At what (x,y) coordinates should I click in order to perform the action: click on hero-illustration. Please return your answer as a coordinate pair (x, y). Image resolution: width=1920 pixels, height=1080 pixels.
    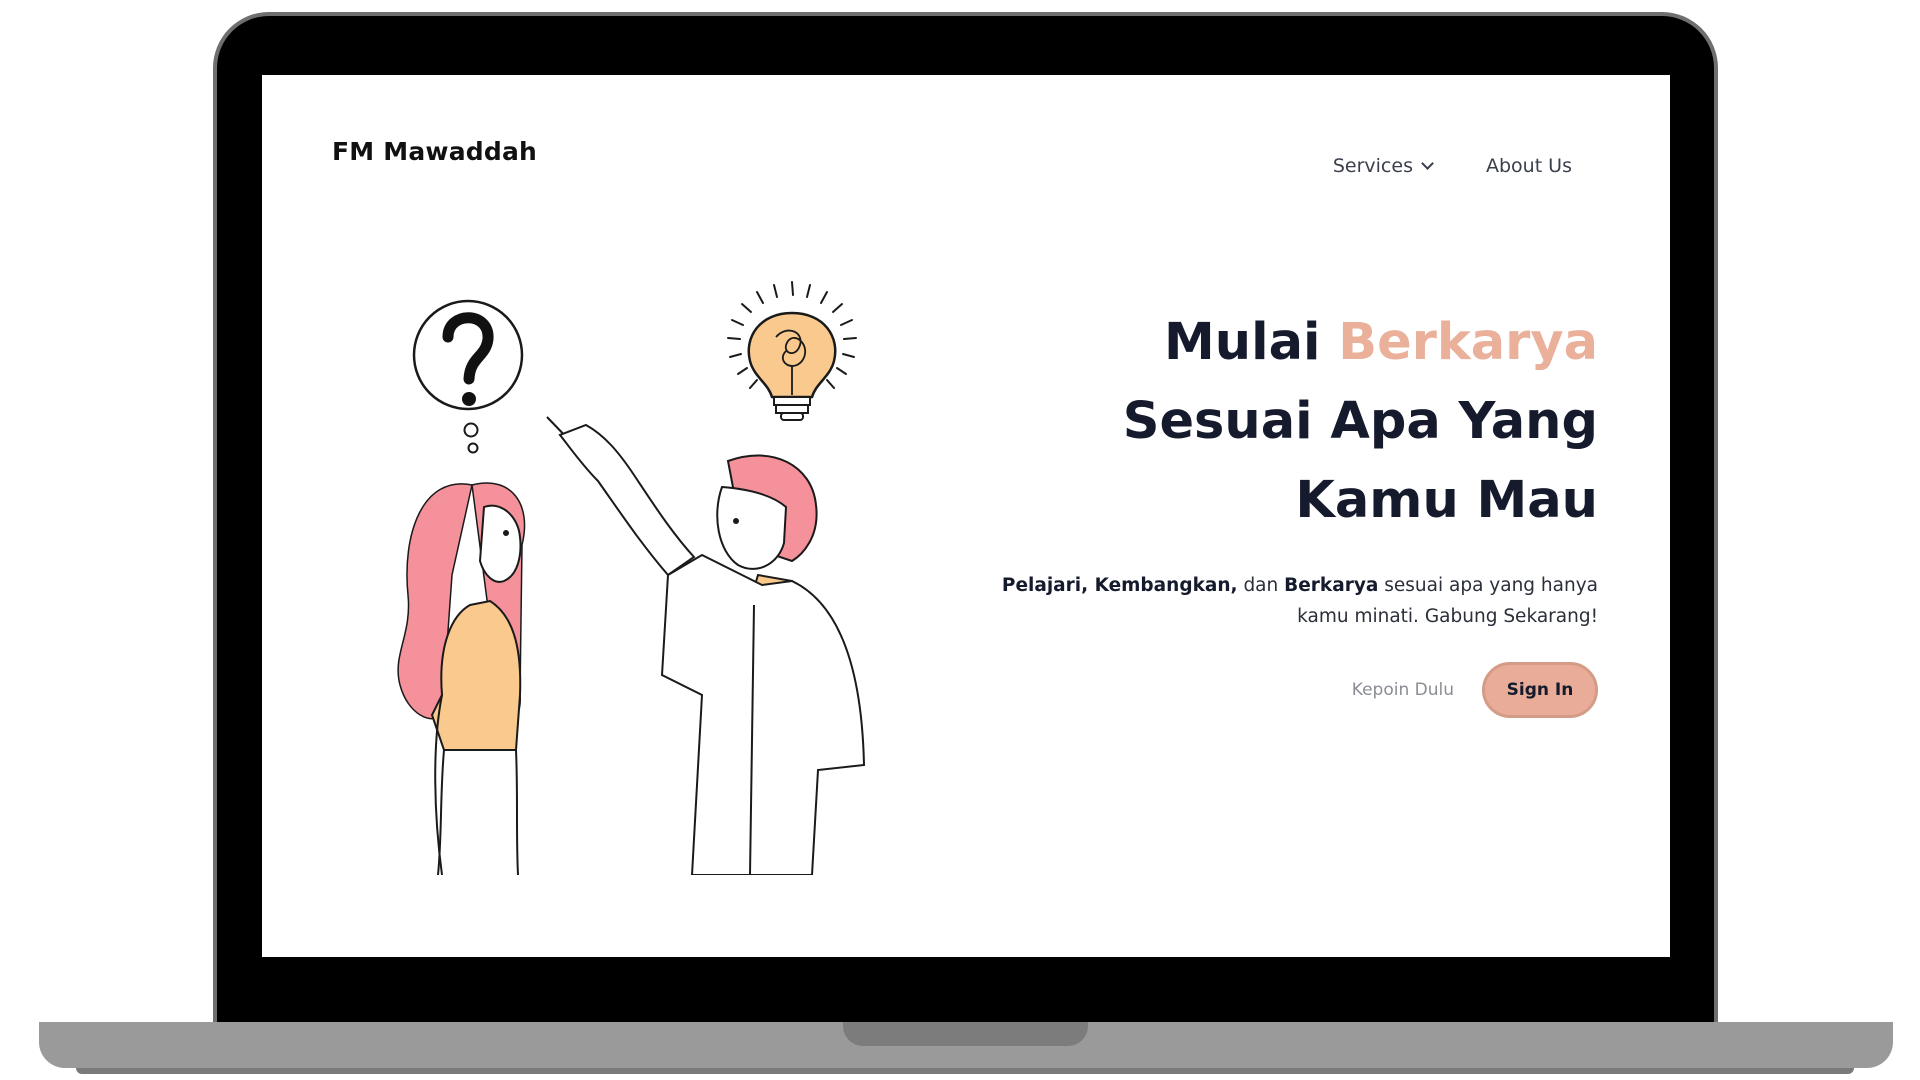
    Looking at the image, I should click on (631, 578).